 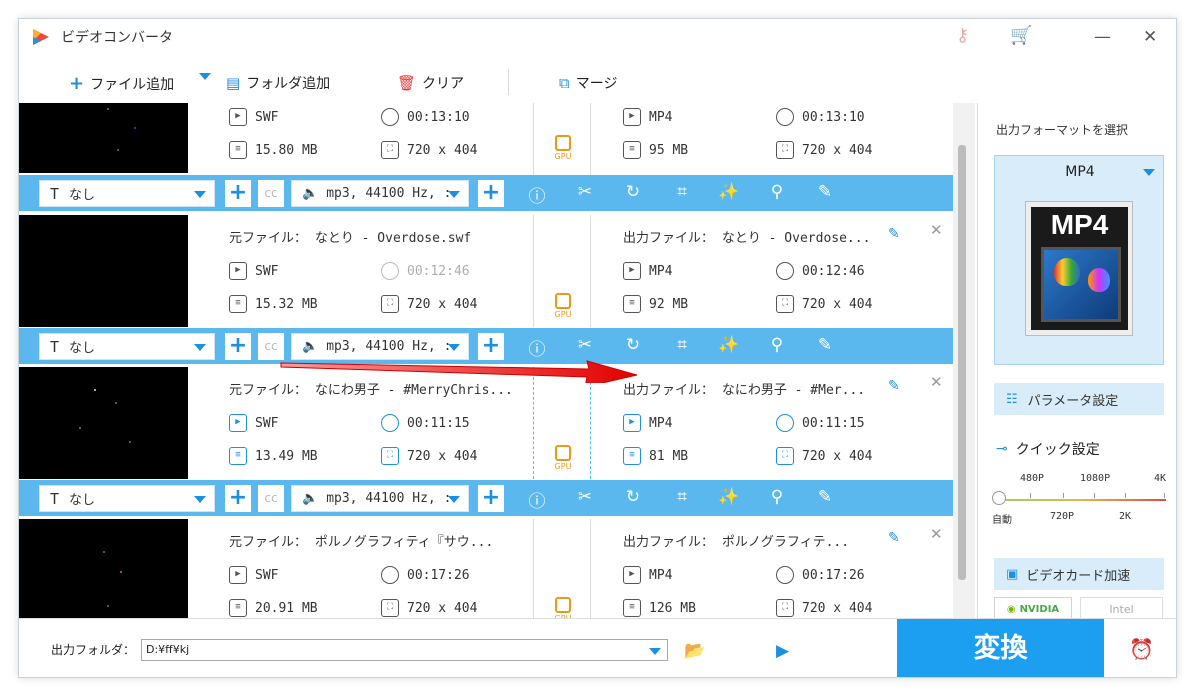 I want to click on convert-button: 変換, so click(x=1000, y=648).